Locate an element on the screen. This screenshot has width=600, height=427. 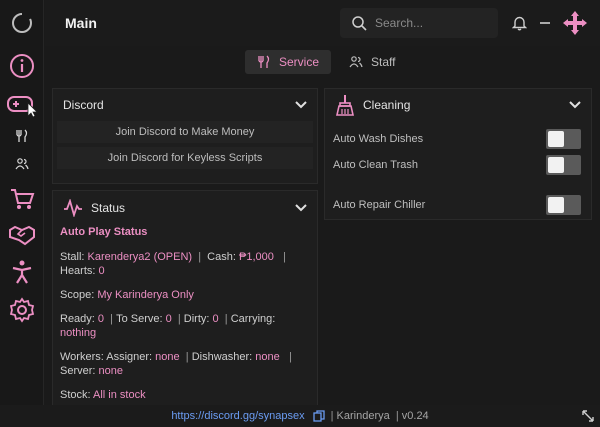
panel-title: Status is located at coordinates (108, 208).